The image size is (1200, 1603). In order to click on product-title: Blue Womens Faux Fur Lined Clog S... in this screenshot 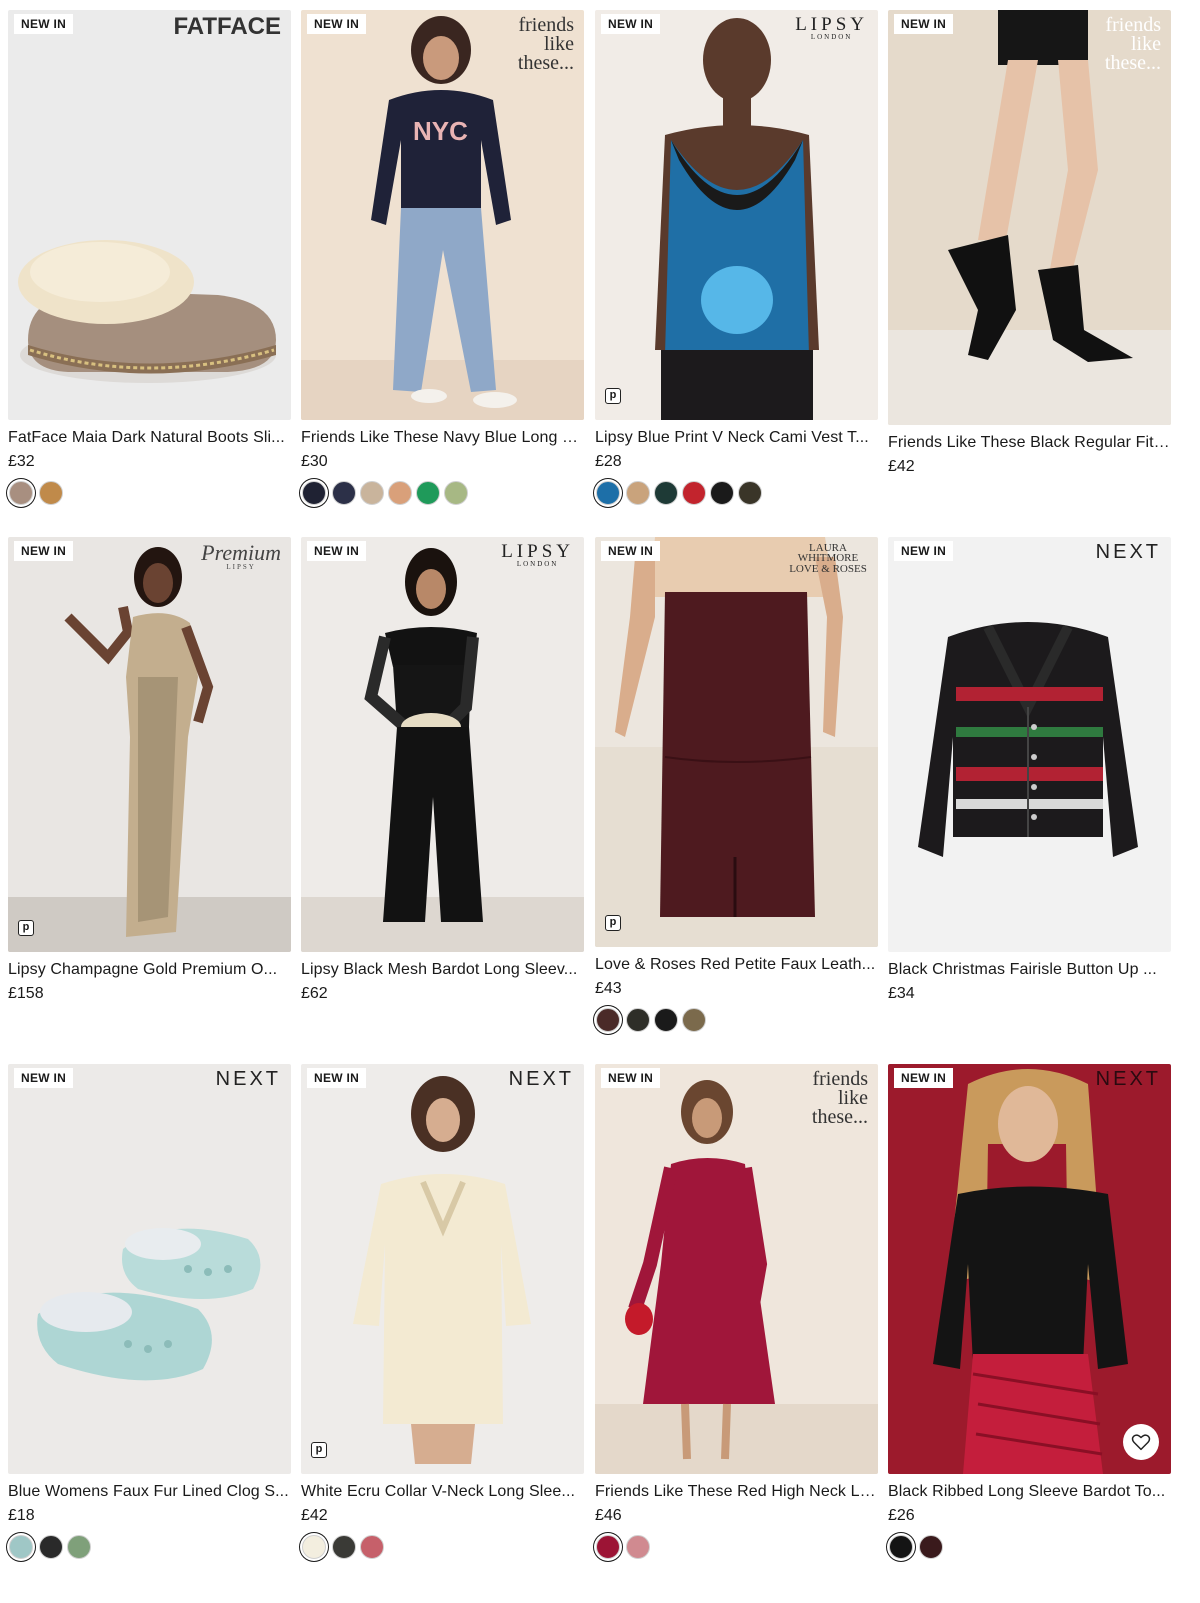, I will do `click(149, 1492)`.